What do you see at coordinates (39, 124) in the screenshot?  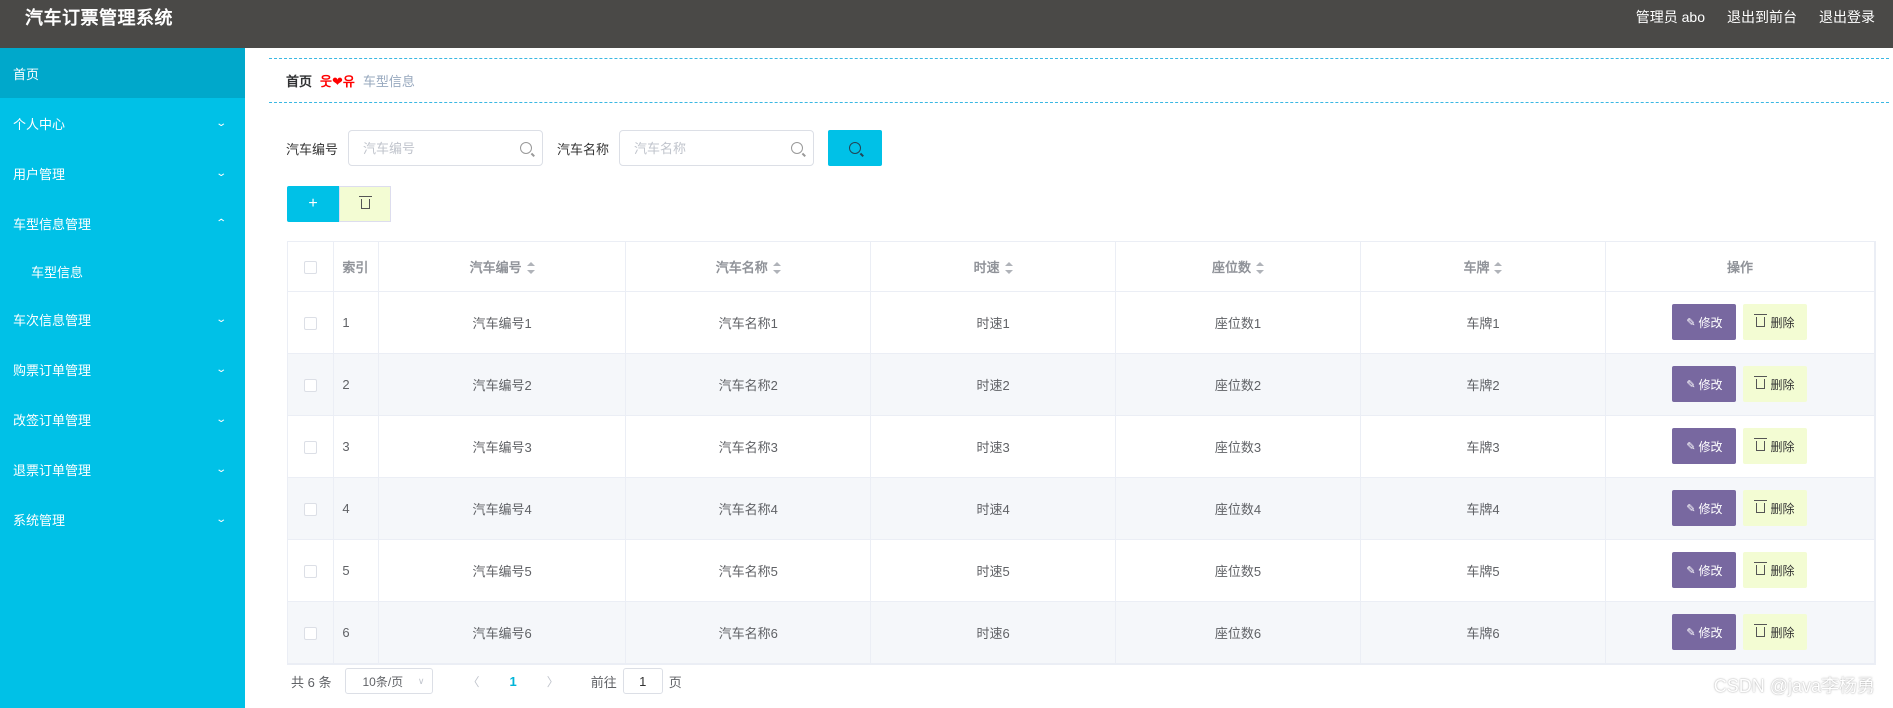 I see `sidebar-item-label: 个人中心` at bounding box center [39, 124].